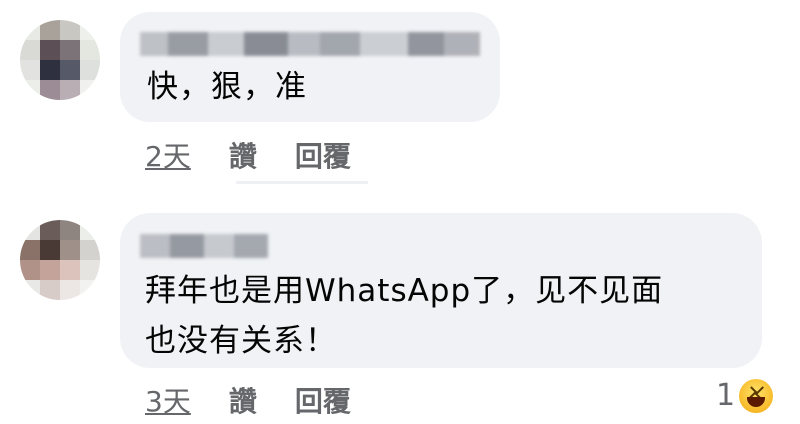 This screenshot has height=424, width=800. I want to click on timestamp-link: 3天, so click(168, 400).